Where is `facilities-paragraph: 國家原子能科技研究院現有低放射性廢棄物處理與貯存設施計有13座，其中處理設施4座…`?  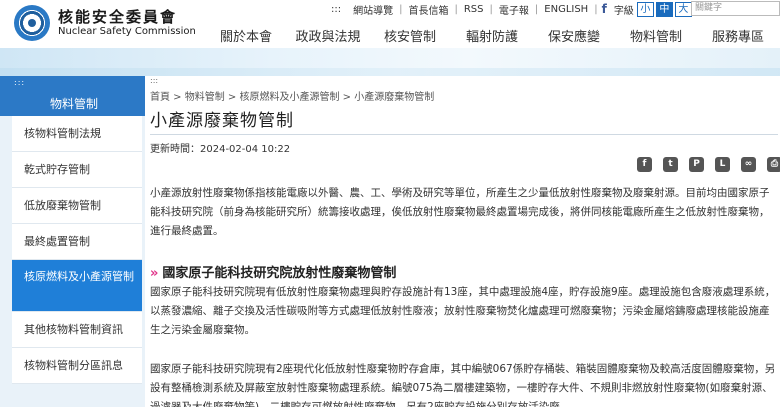 facilities-paragraph: 國家原子能科技研究院現有低放射性廢棄物處理與貯存設施計有13座，其中處理設施4座… is located at coordinates (463, 311).